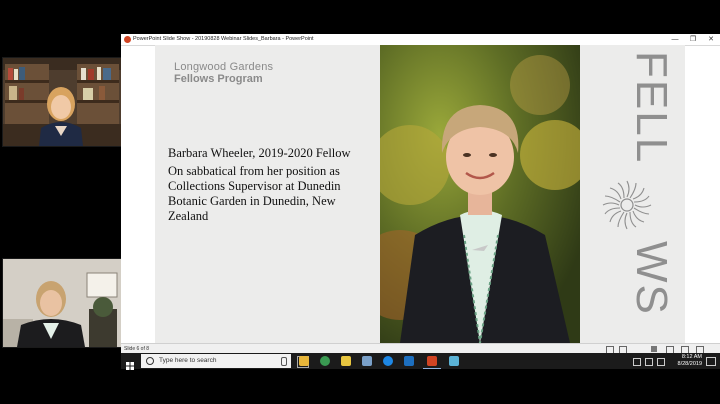 The width and height of the screenshot is (720, 404). I want to click on active-app-indicator, so click(432, 368).